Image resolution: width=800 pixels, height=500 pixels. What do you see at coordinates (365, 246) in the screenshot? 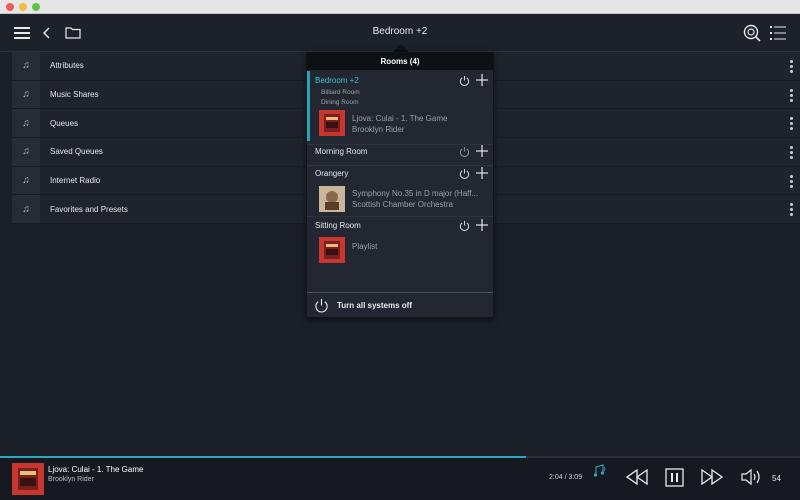
I see `track-title: Playlist` at bounding box center [365, 246].